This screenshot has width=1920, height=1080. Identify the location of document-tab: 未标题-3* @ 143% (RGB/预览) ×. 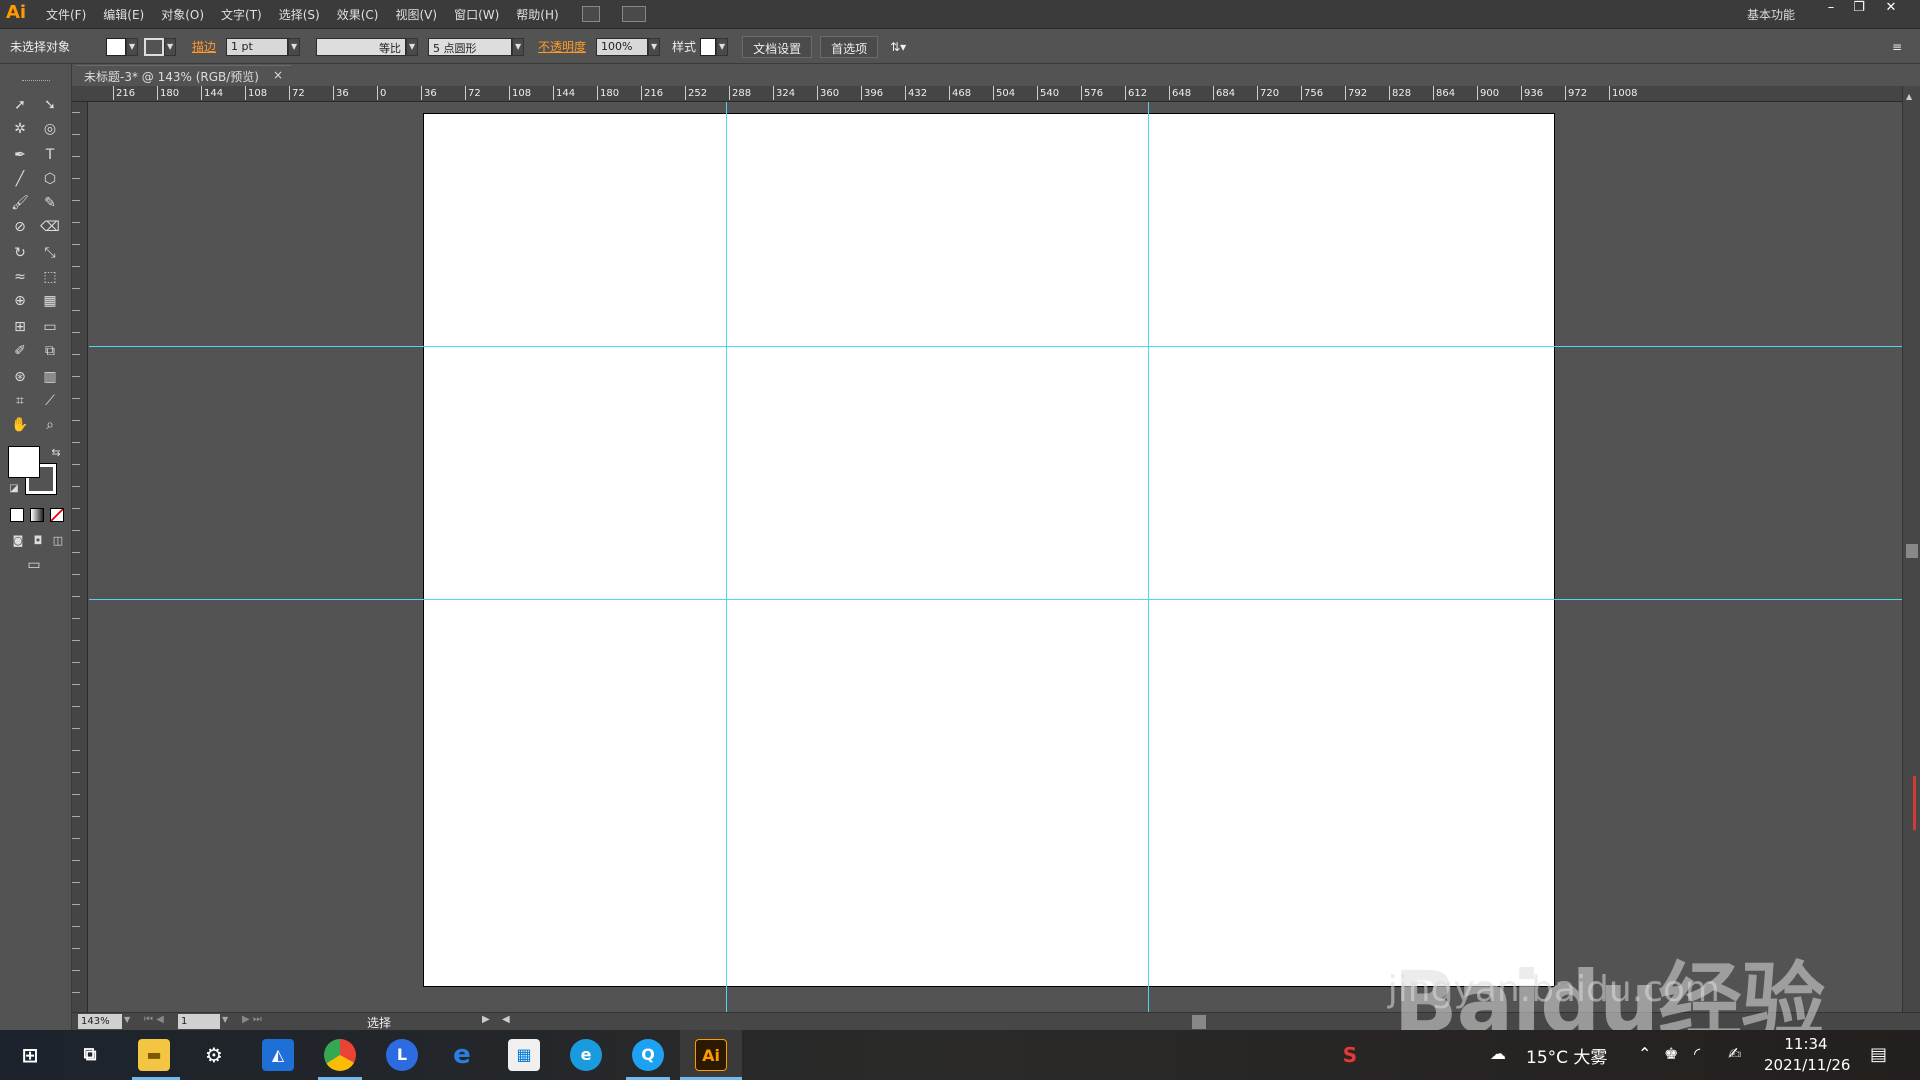
(184, 75).